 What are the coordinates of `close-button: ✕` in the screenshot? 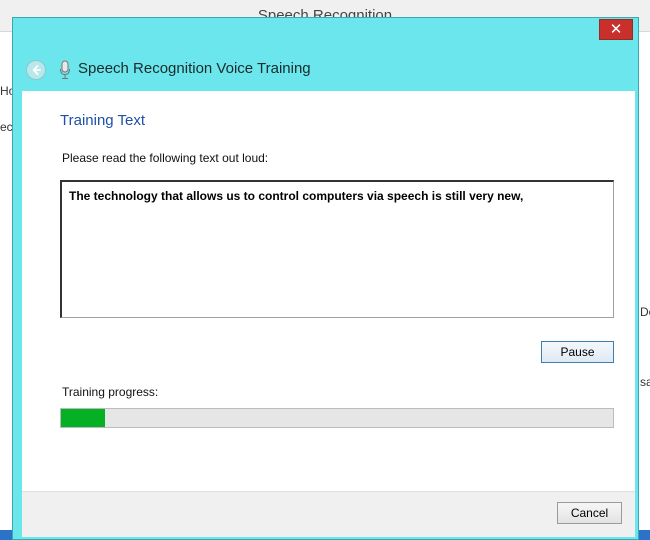 It's located at (616, 29).